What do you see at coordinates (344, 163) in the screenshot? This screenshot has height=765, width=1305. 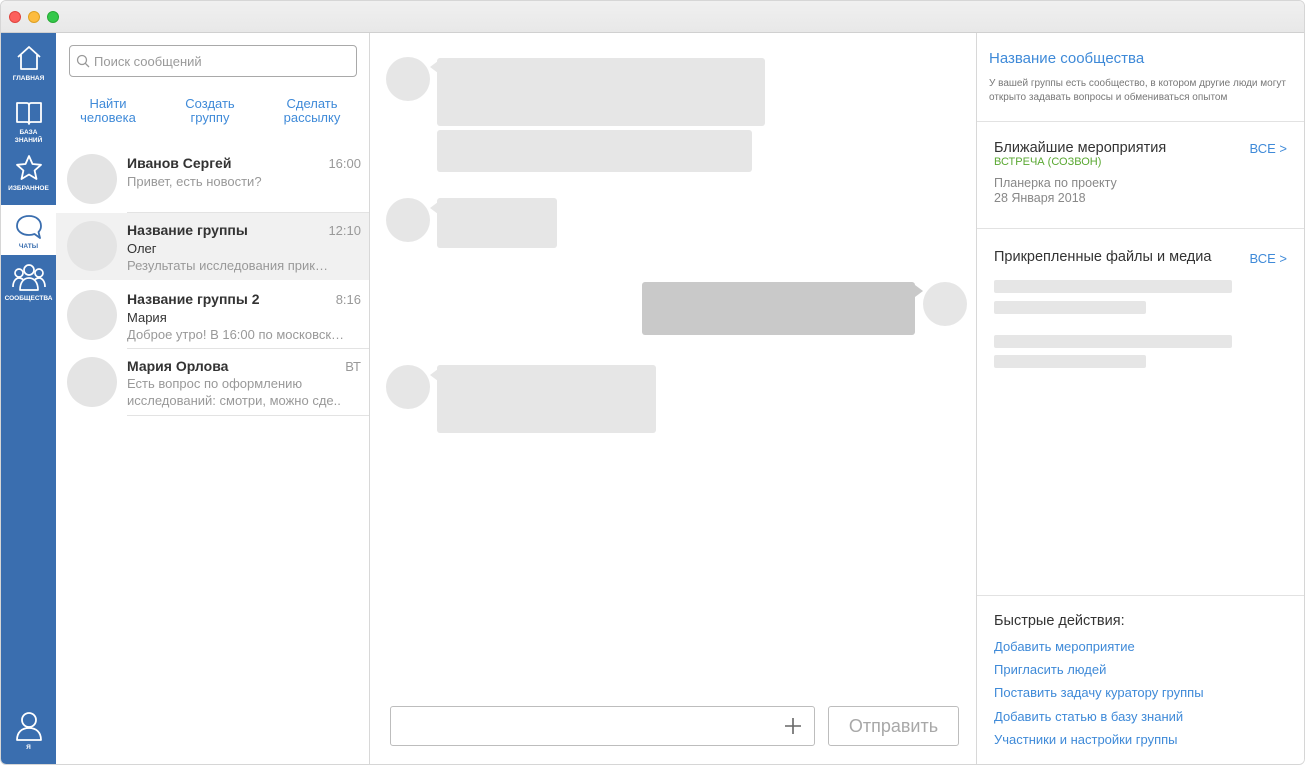 I see `chat-time: 16:00` at bounding box center [344, 163].